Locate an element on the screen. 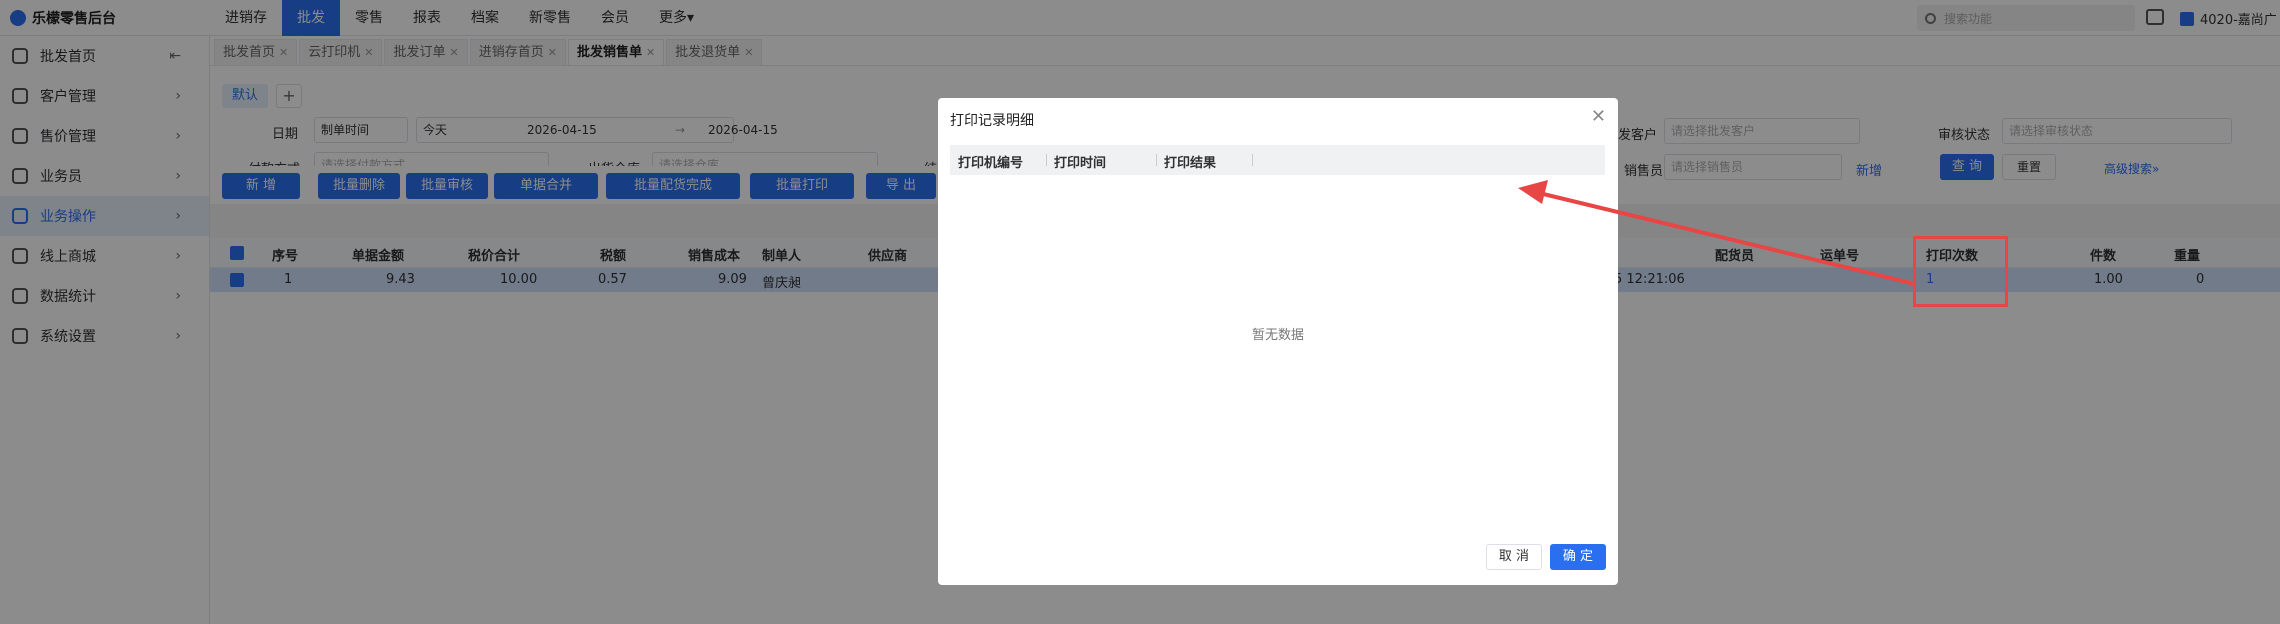  arrow-line is located at coordinates (1725, 238).